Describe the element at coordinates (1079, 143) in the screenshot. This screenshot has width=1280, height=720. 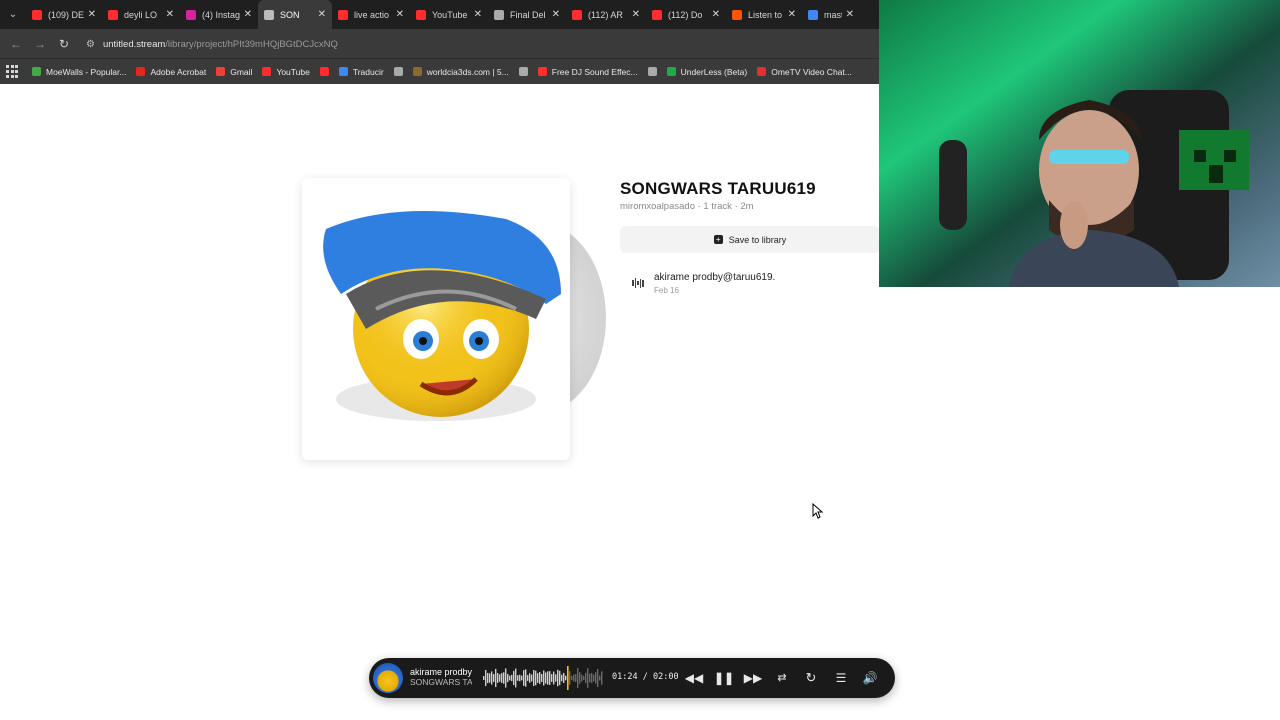
I see `streamer-camera-image` at that location.